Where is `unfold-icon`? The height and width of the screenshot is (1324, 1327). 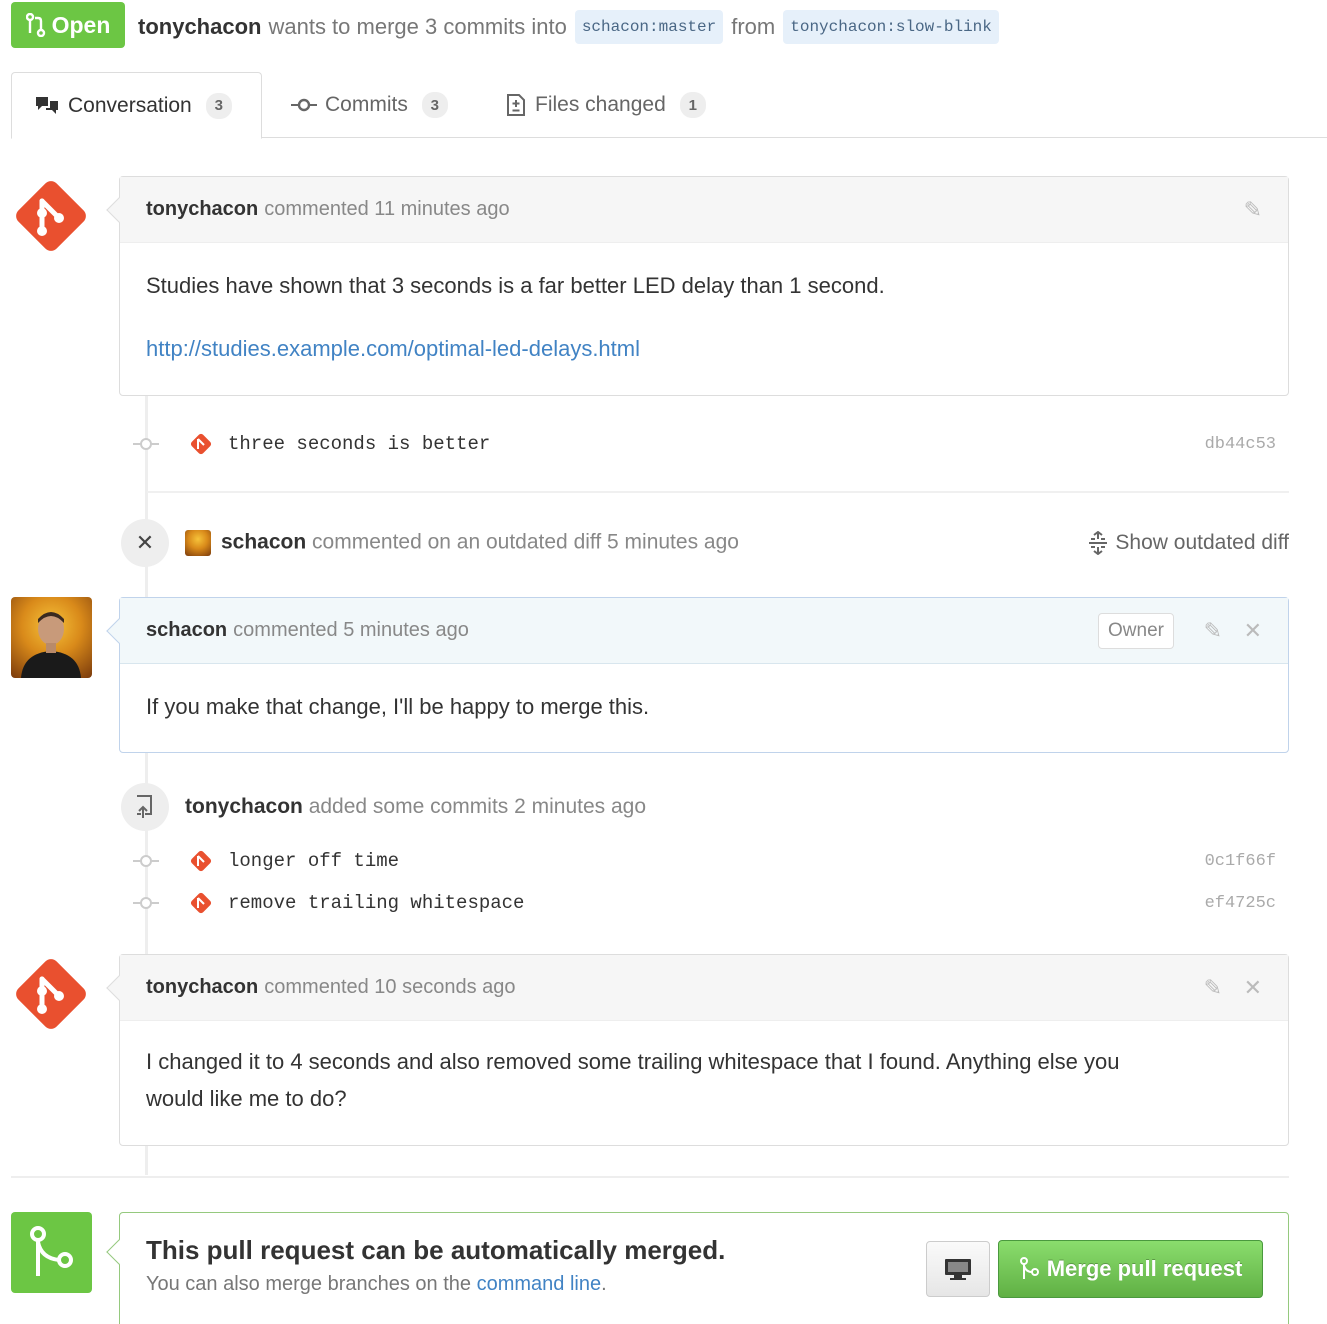
unfold-icon is located at coordinates (1098, 543).